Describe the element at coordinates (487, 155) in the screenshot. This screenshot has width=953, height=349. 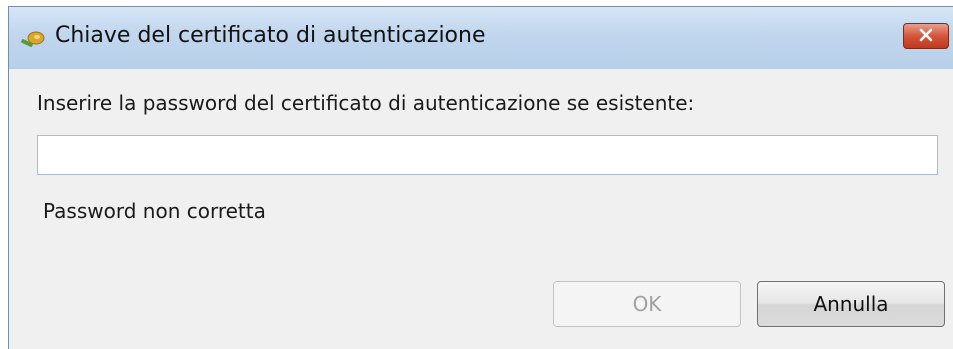
I see `password-input` at that location.